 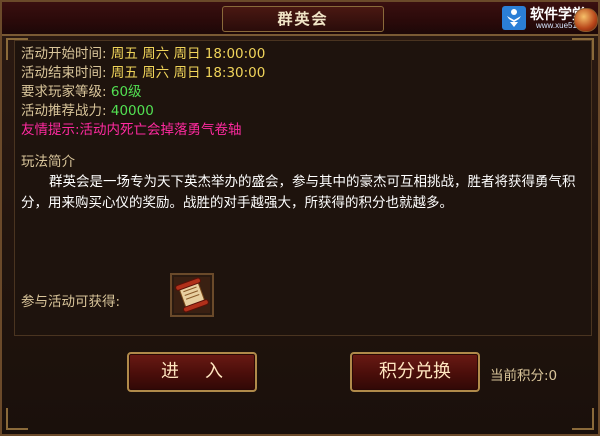 I want to click on power-row: 活动推荐战力: 40000, so click(x=87, y=111).